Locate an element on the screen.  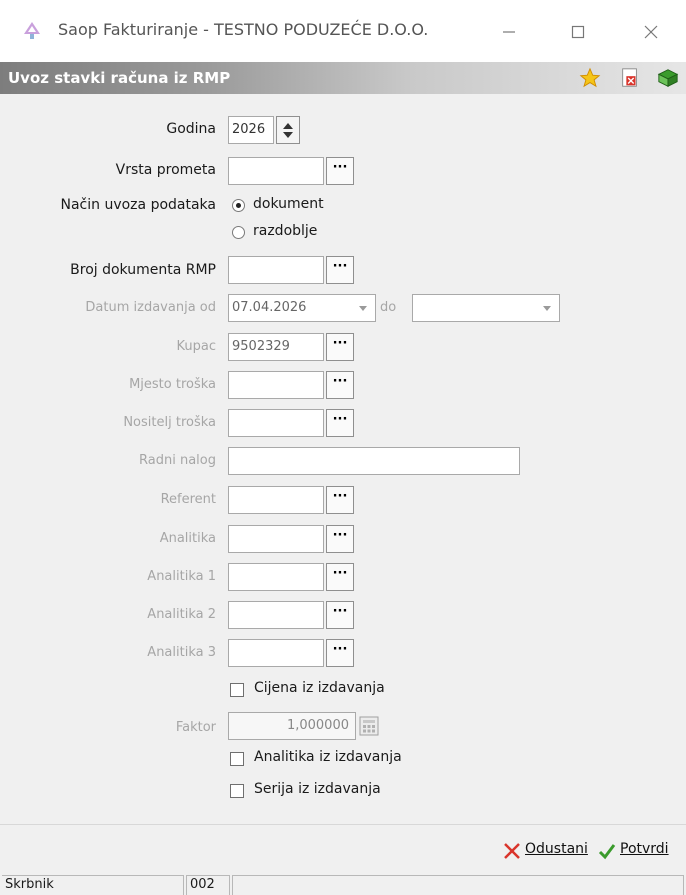
mjesto-troska-input is located at coordinates (276, 385).